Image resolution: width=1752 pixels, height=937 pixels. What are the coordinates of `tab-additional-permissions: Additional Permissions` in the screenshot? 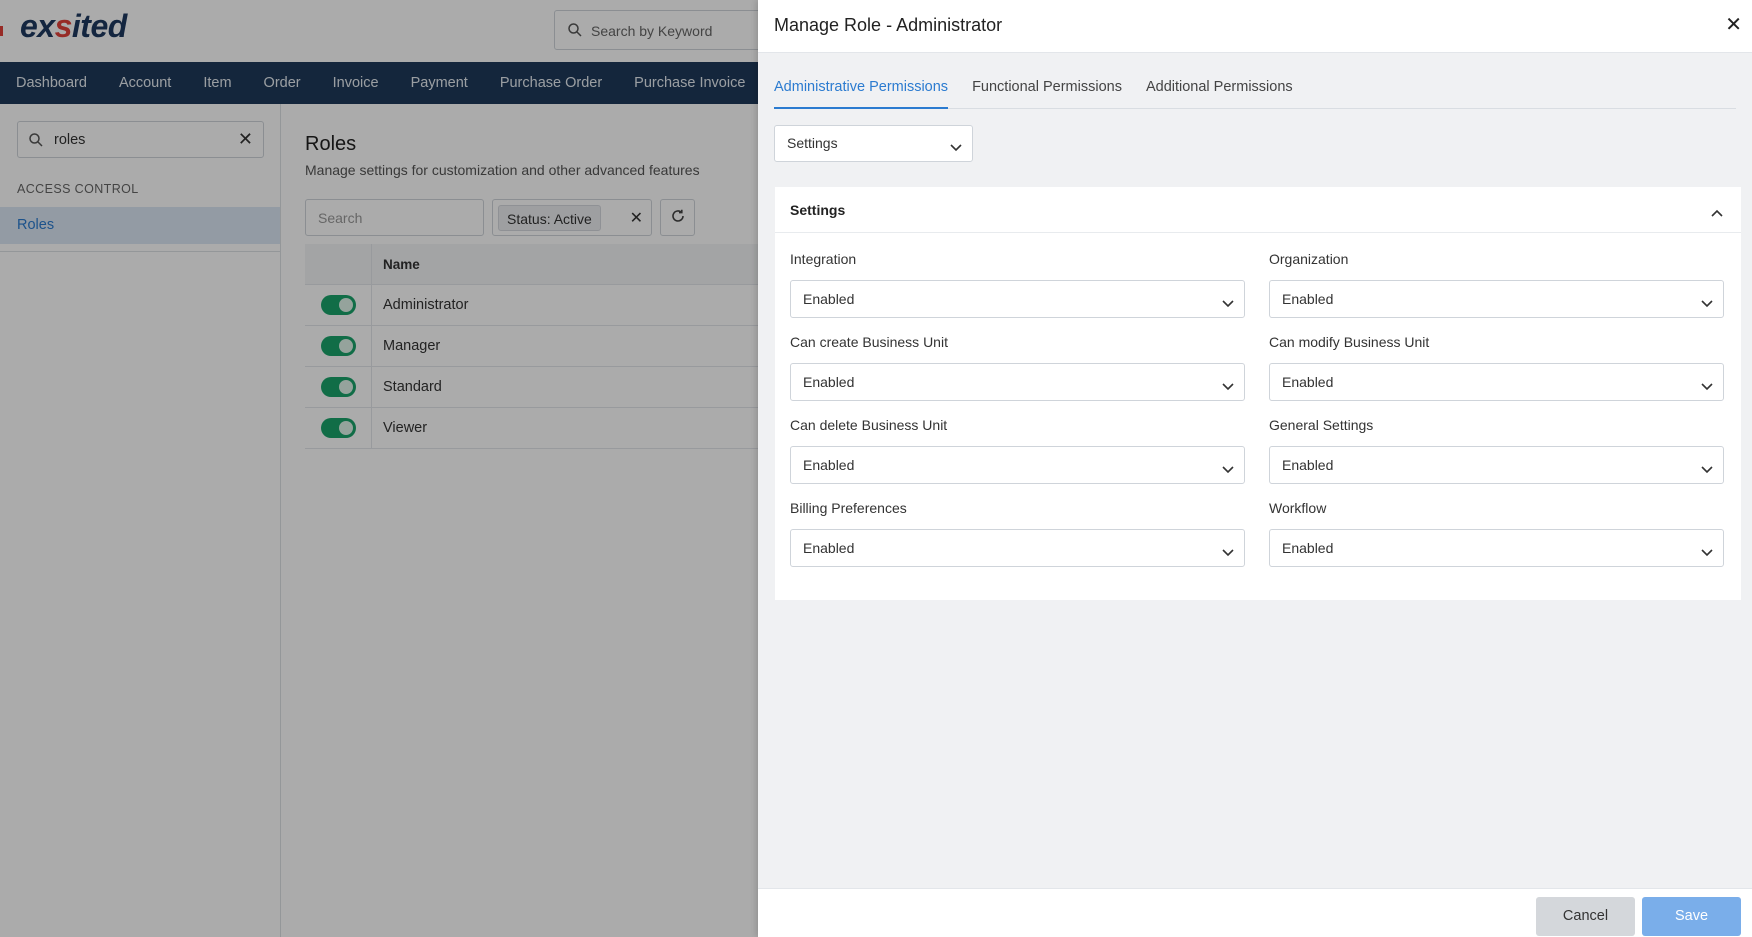 It's located at (1219, 89).